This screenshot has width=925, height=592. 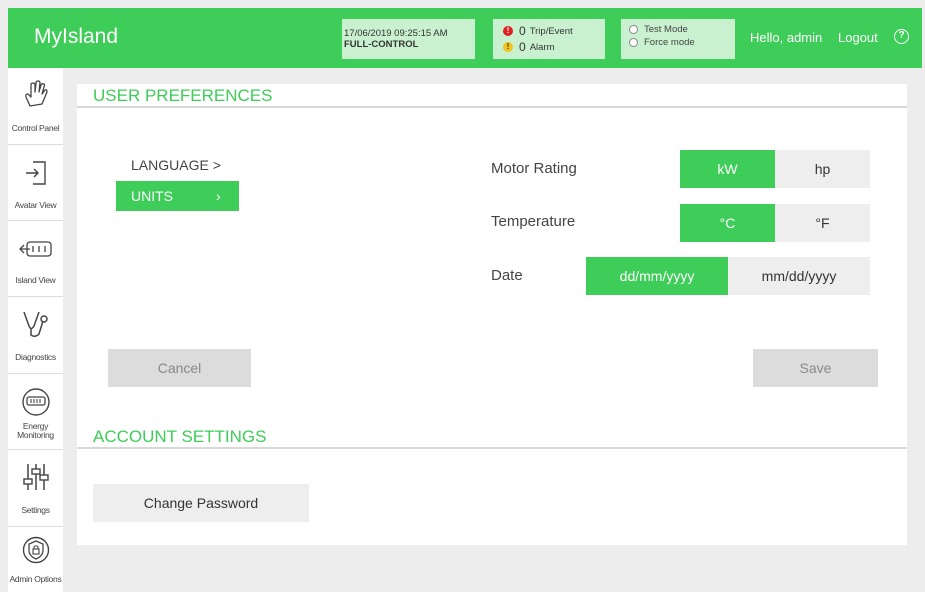 What do you see at coordinates (76, 36) in the screenshot?
I see `app-title: MyIsland` at bounding box center [76, 36].